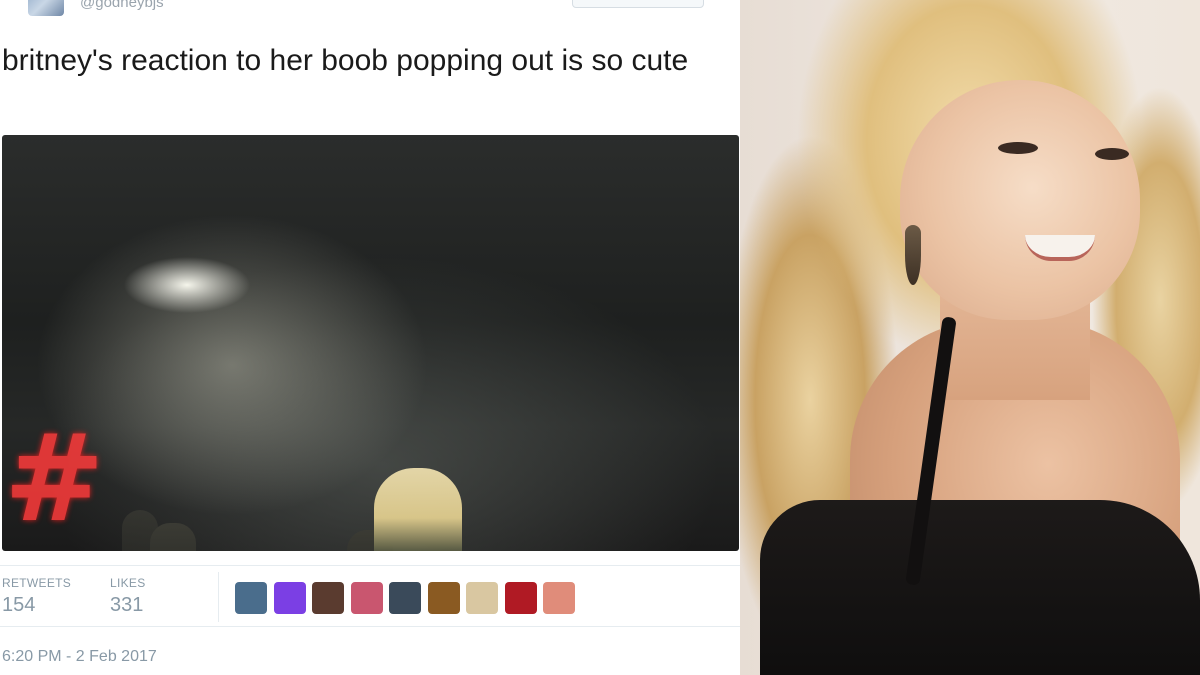 This screenshot has height=675, width=1200. I want to click on stats-divider, so click(218, 597).